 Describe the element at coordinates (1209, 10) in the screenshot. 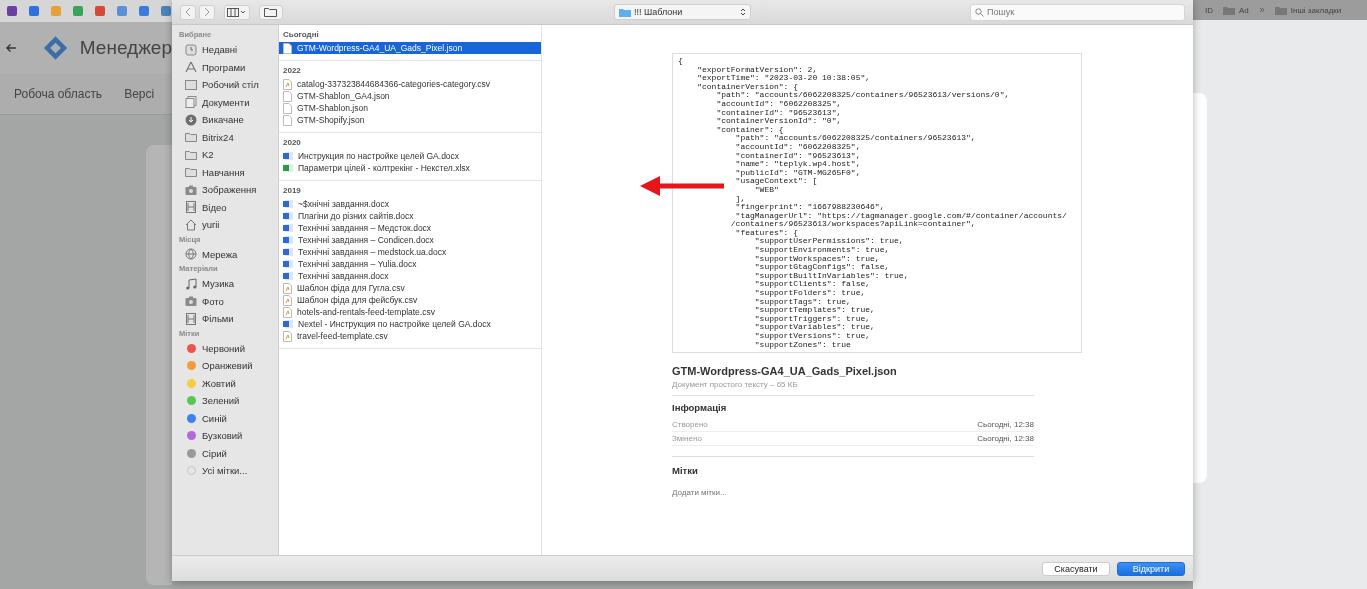

I see `bookmark-label: ID` at that location.